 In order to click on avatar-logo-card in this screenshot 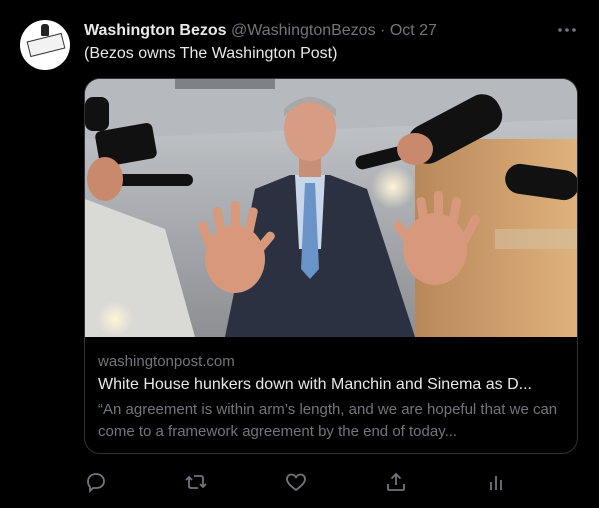, I will do `click(46, 45)`.